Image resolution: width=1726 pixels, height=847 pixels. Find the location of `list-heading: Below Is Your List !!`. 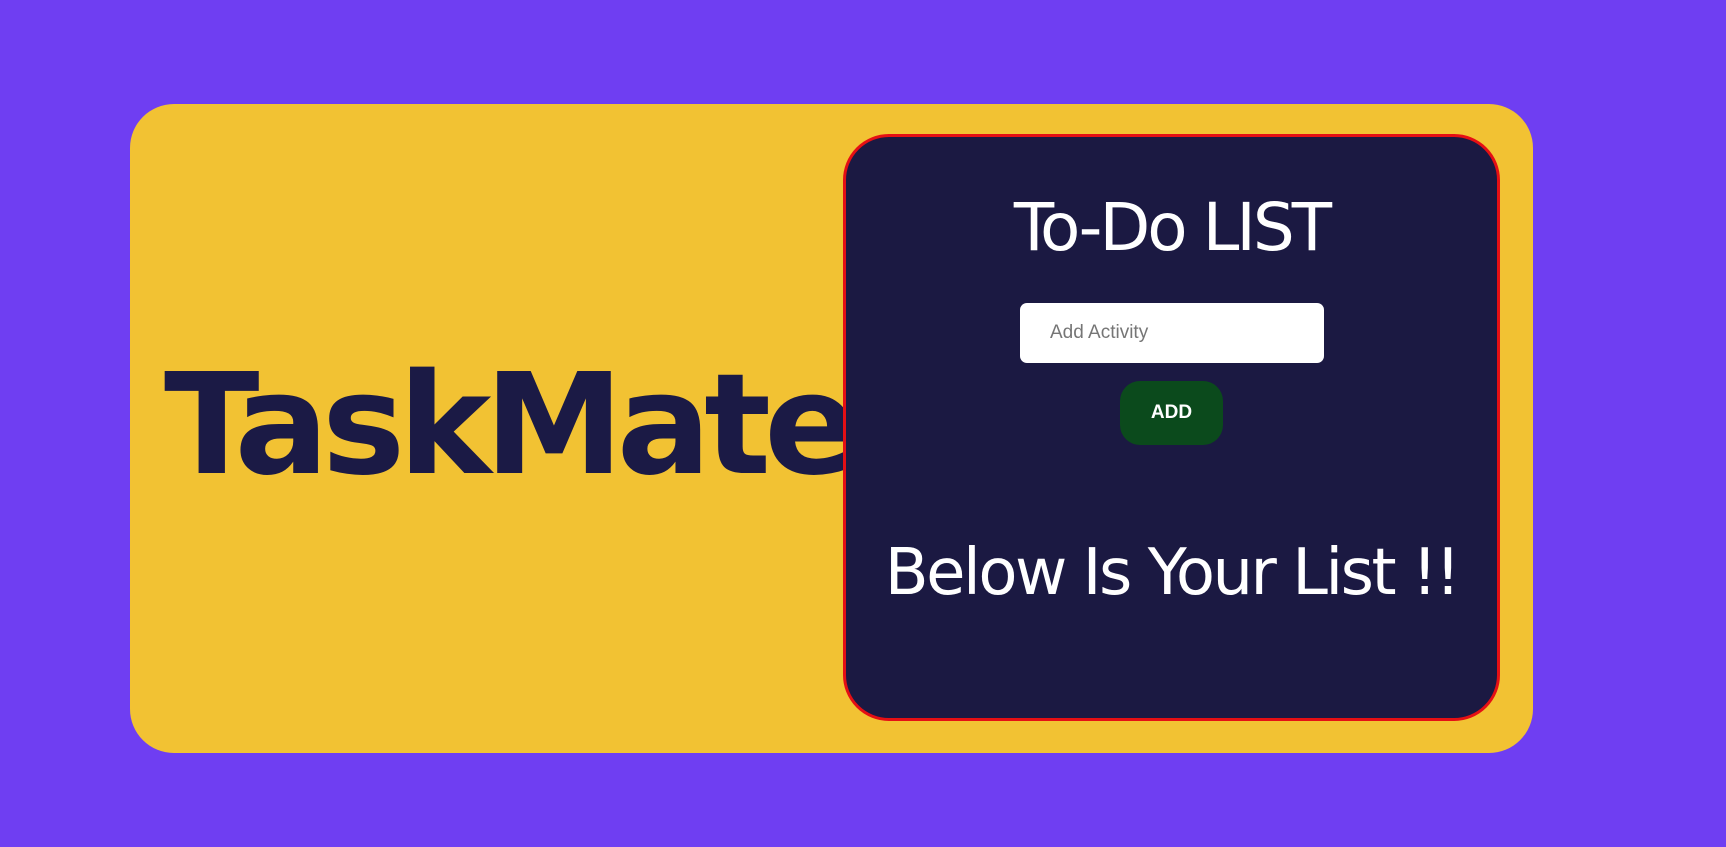

list-heading: Below Is Your List !! is located at coordinates (1172, 573).